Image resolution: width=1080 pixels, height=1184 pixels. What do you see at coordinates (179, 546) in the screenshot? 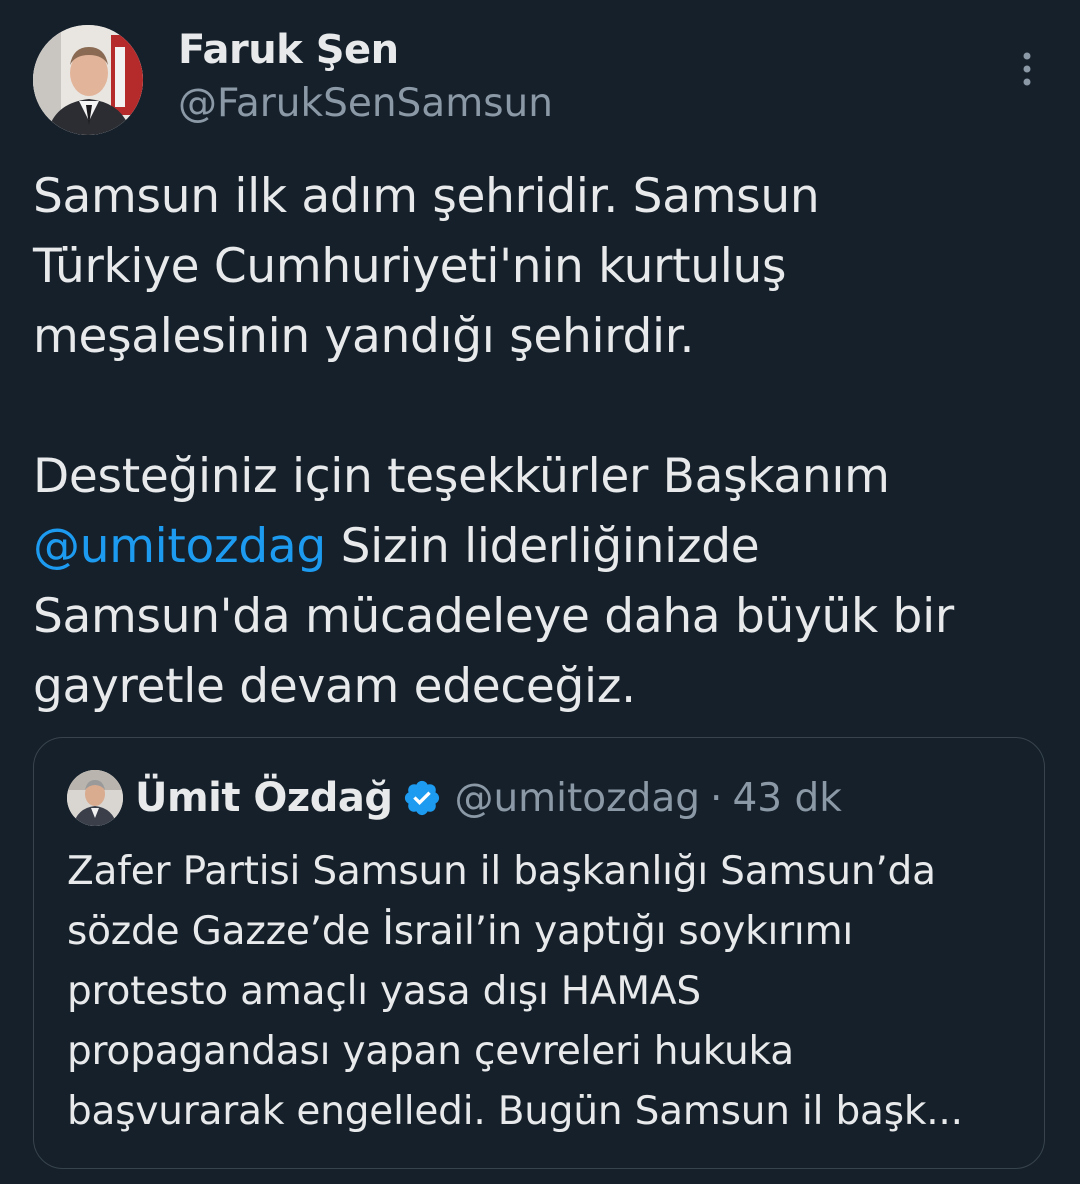
I see `mention-link: @umitozdag` at bounding box center [179, 546].